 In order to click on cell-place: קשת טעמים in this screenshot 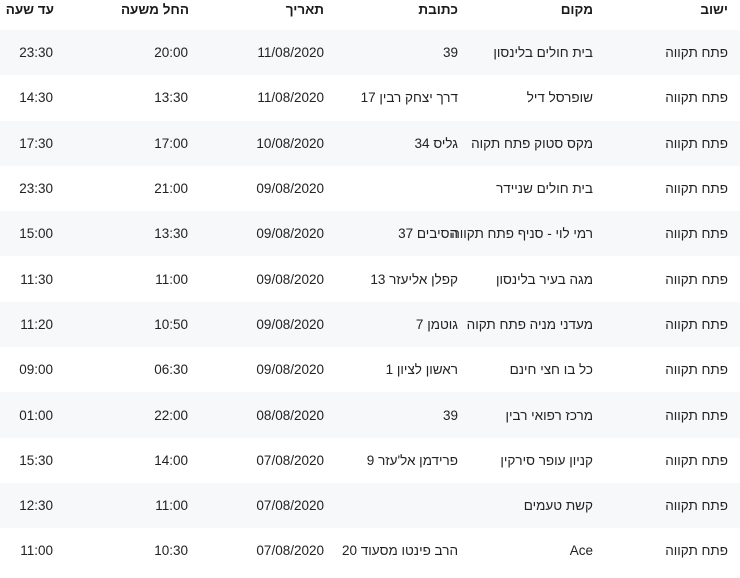, I will do `click(558, 506)`.